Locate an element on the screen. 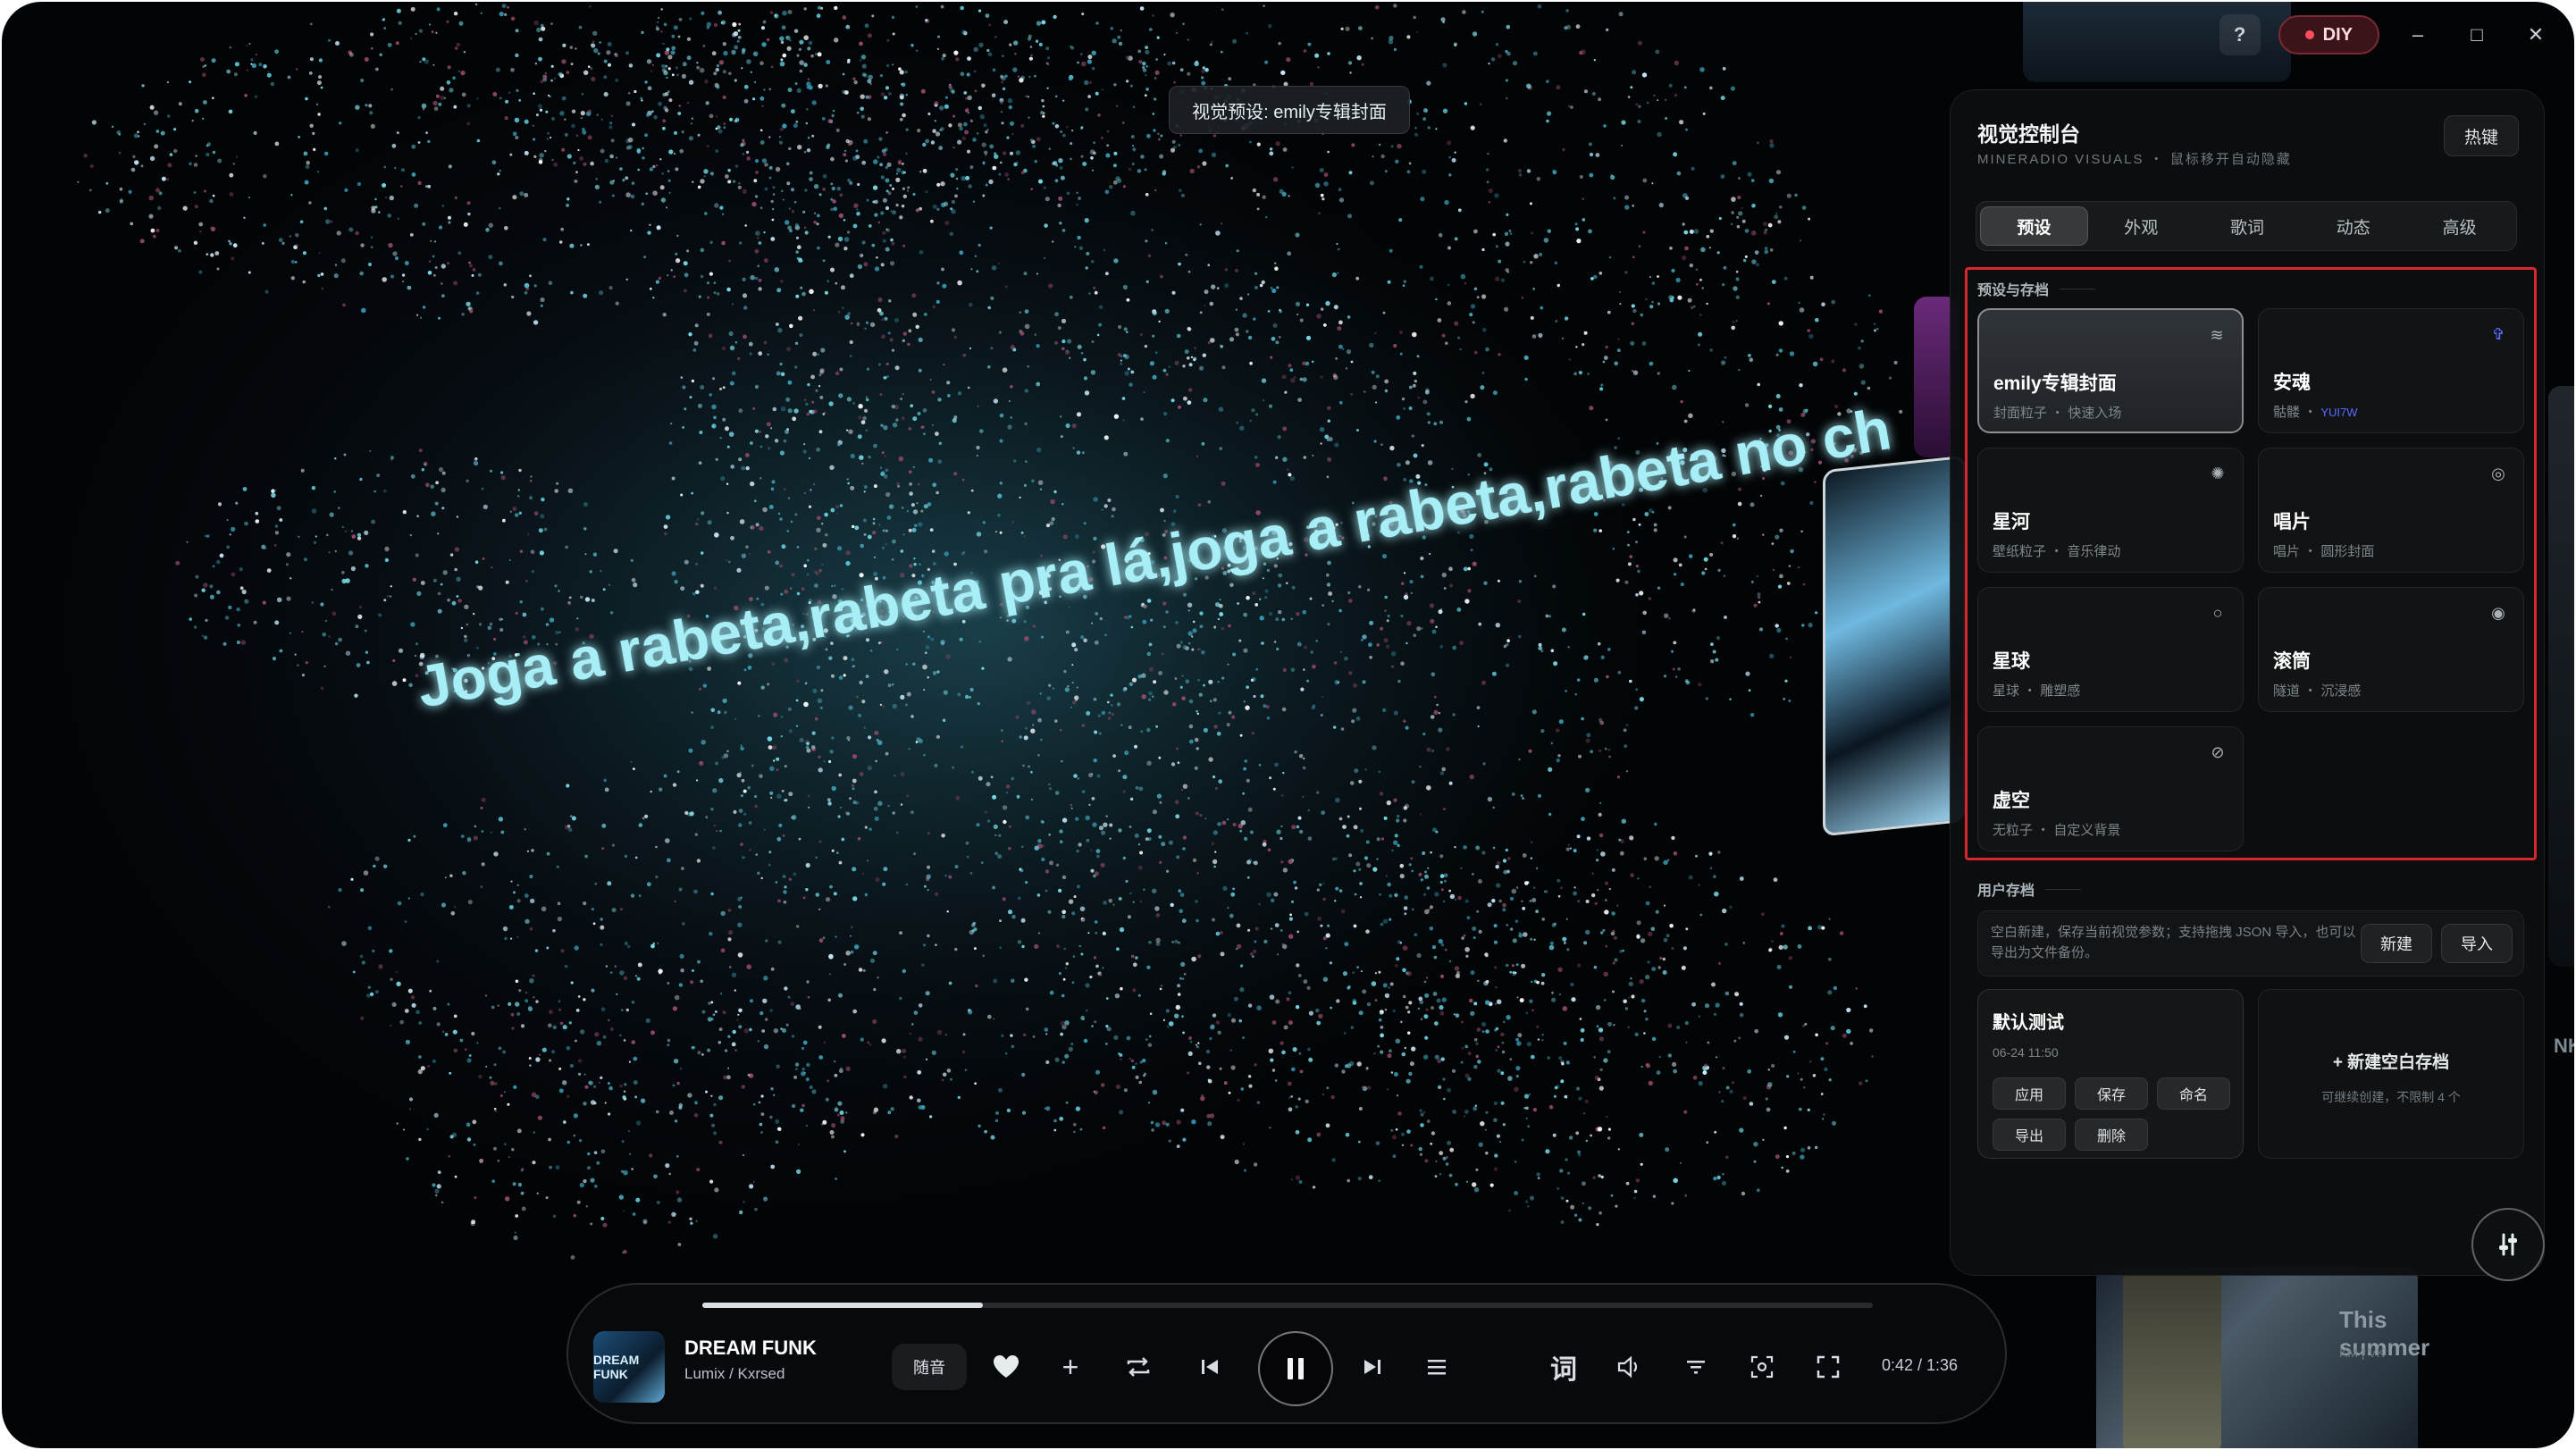  preset-name: 滚筒 is located at coordinates (2292, 662).